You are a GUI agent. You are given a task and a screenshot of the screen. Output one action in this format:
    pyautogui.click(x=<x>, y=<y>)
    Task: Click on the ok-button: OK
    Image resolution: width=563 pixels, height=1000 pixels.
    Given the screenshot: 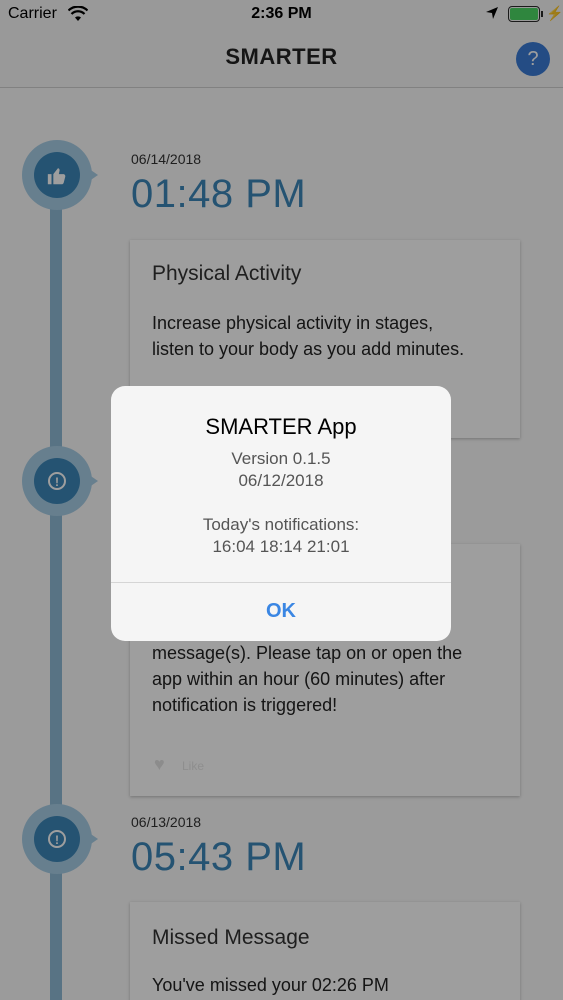 What is the action you would take?
    pyautogui.click(x=281, y=612)
    